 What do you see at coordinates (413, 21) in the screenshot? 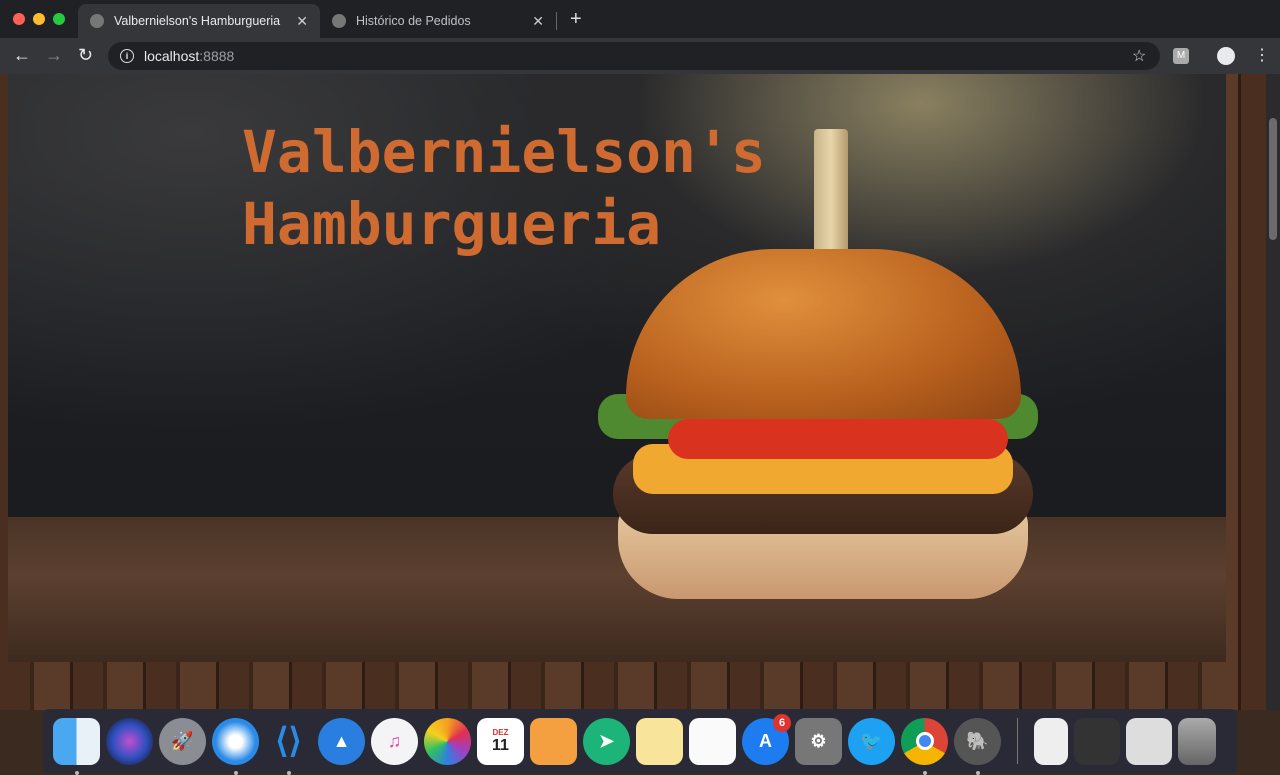
I see `tab-title: Histórico de Pedidos` at bounding box center [413, 21].